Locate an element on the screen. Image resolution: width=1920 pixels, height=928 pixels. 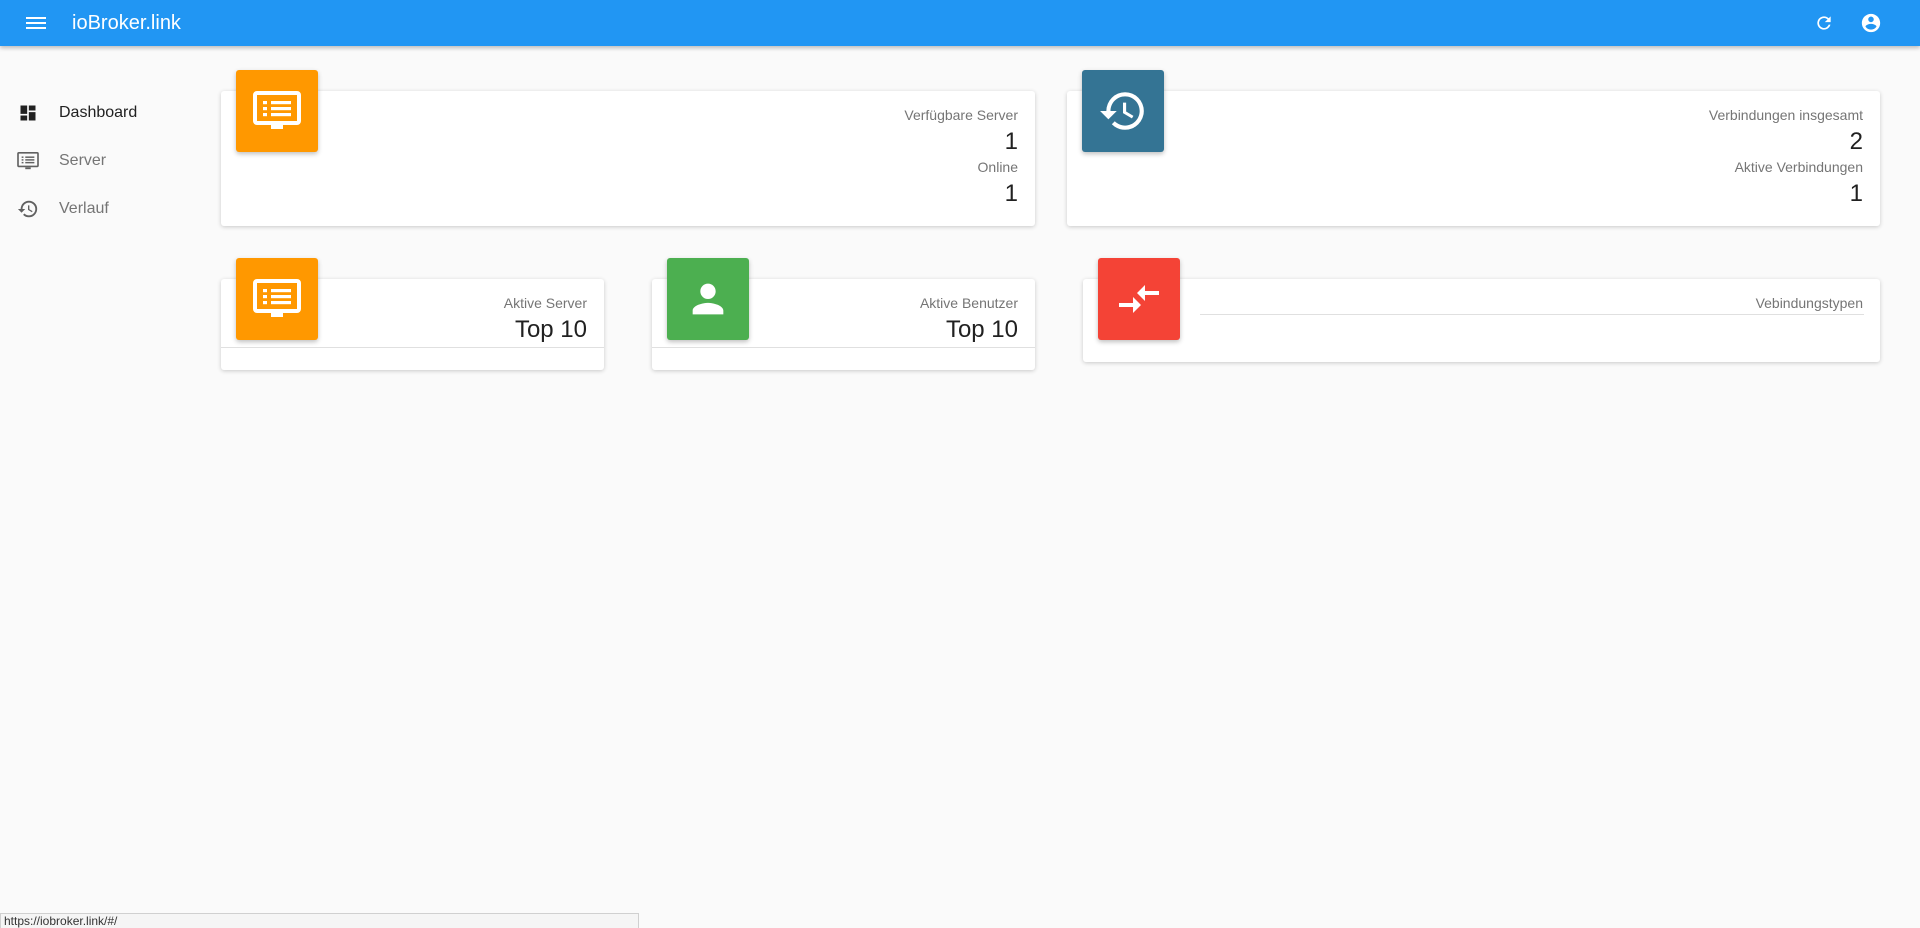
available-servers-label: Verfügbare Server is located at coordinates (961, 115).